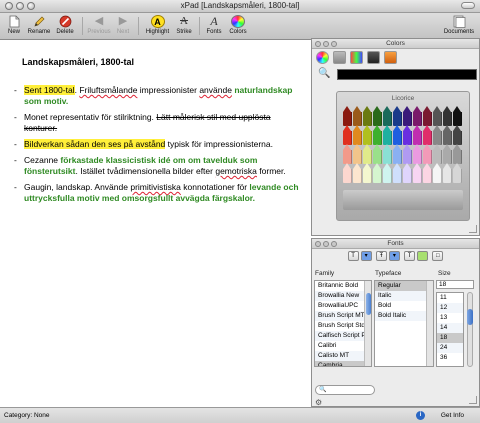 This screenshot has height=423, width=480. I want to click on strikethrough-icon: Ŧ, so click(381, 256).